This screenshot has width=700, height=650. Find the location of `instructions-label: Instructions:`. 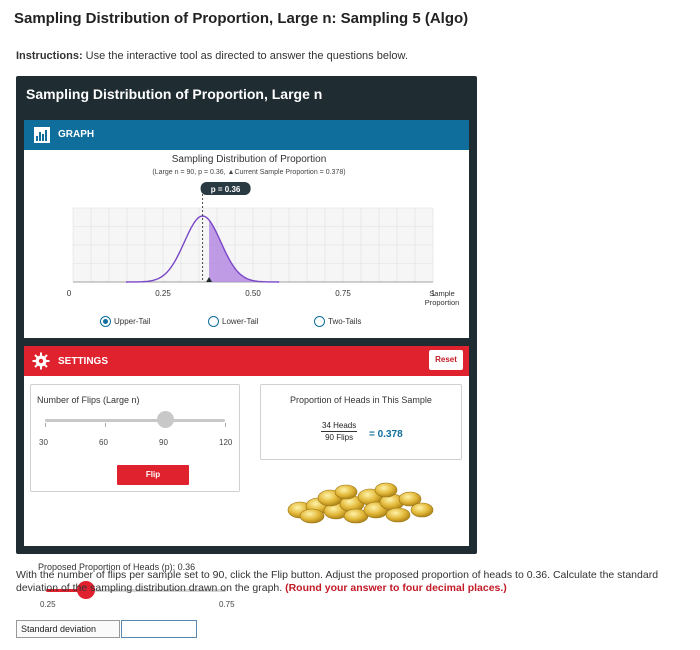

instructions-label: Instructions: is located at coordinates (49, 56).